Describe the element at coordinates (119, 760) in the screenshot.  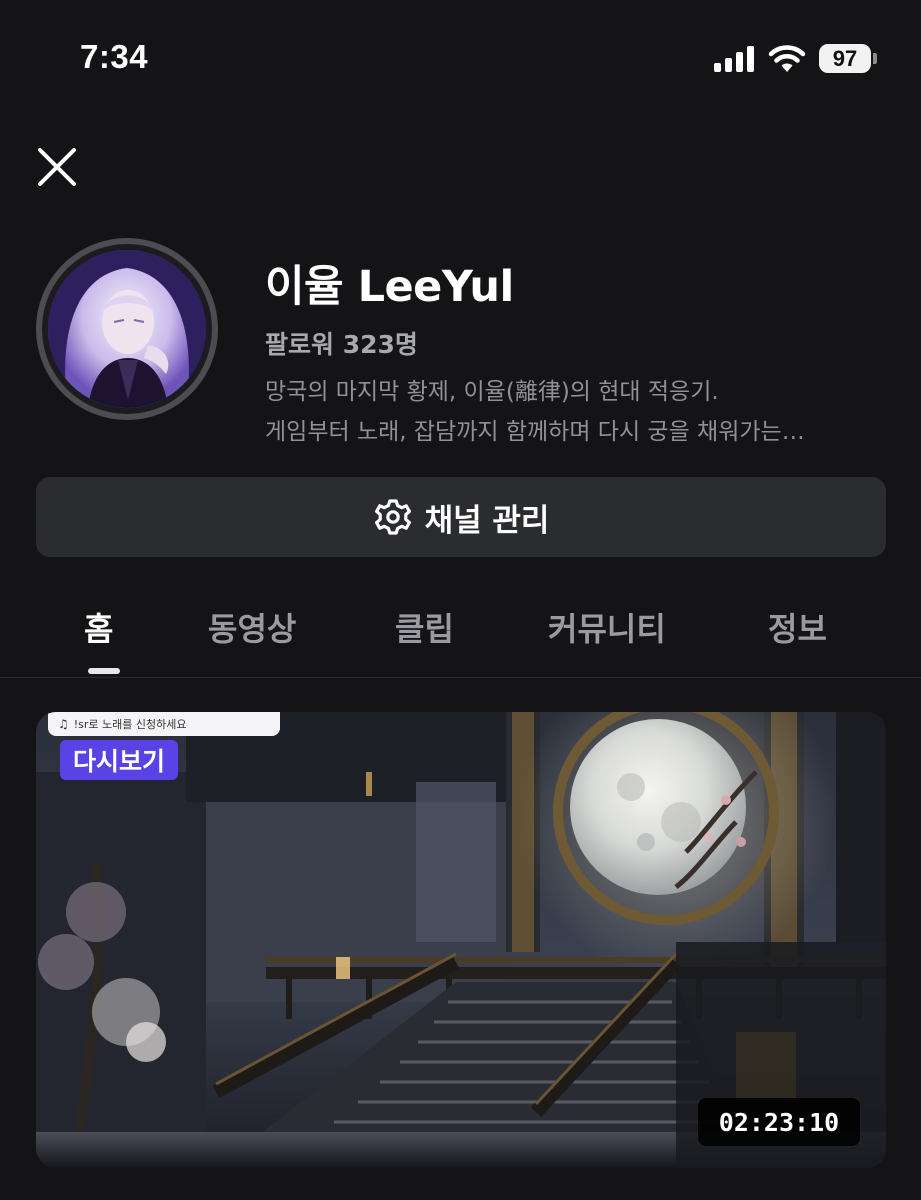
I see `replay-badge: 다시보기` at that location.